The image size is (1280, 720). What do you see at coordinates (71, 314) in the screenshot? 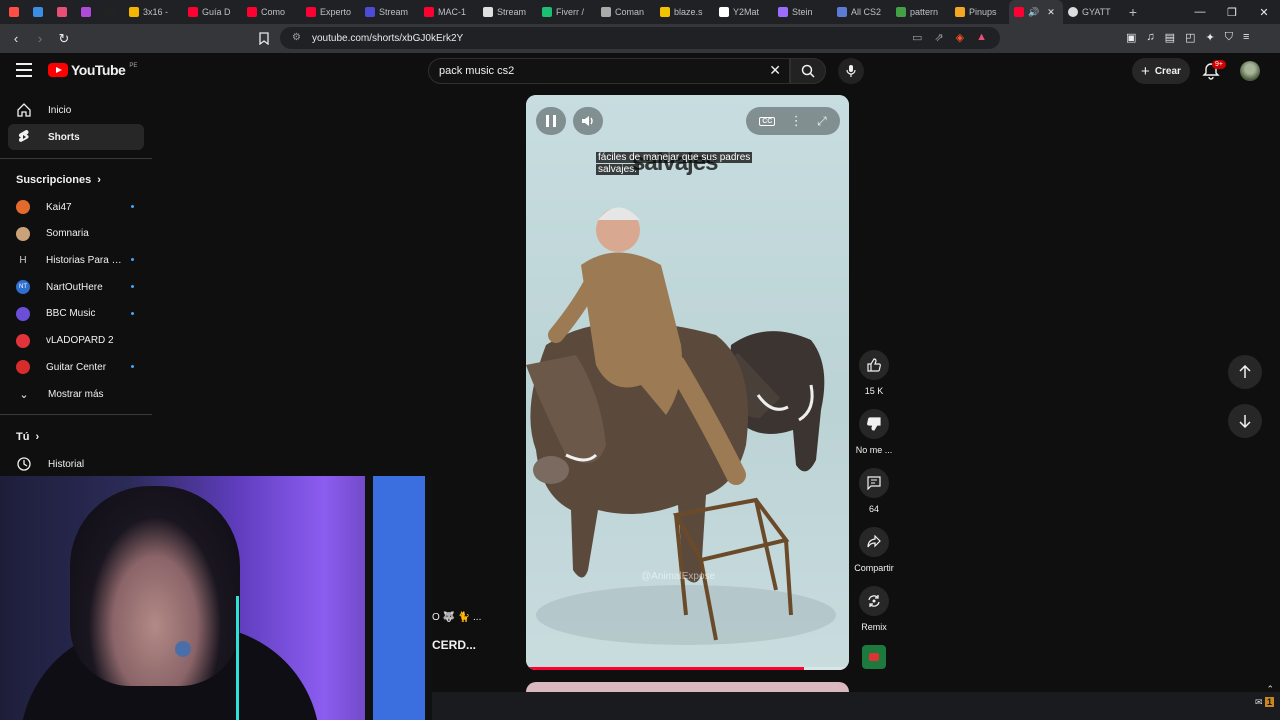
I see `subscription-label: BBC Music` at bounding box center [71, 314].